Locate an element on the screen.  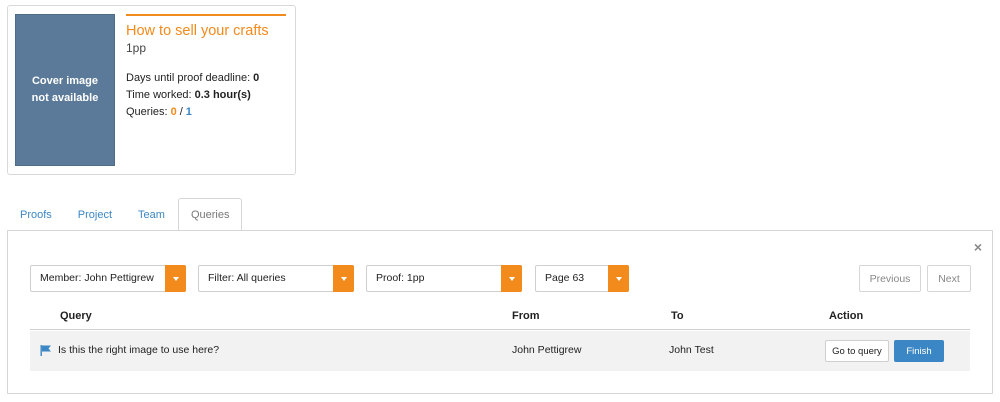
project-subtitle: 1pp is located at coordinates (136, 48).